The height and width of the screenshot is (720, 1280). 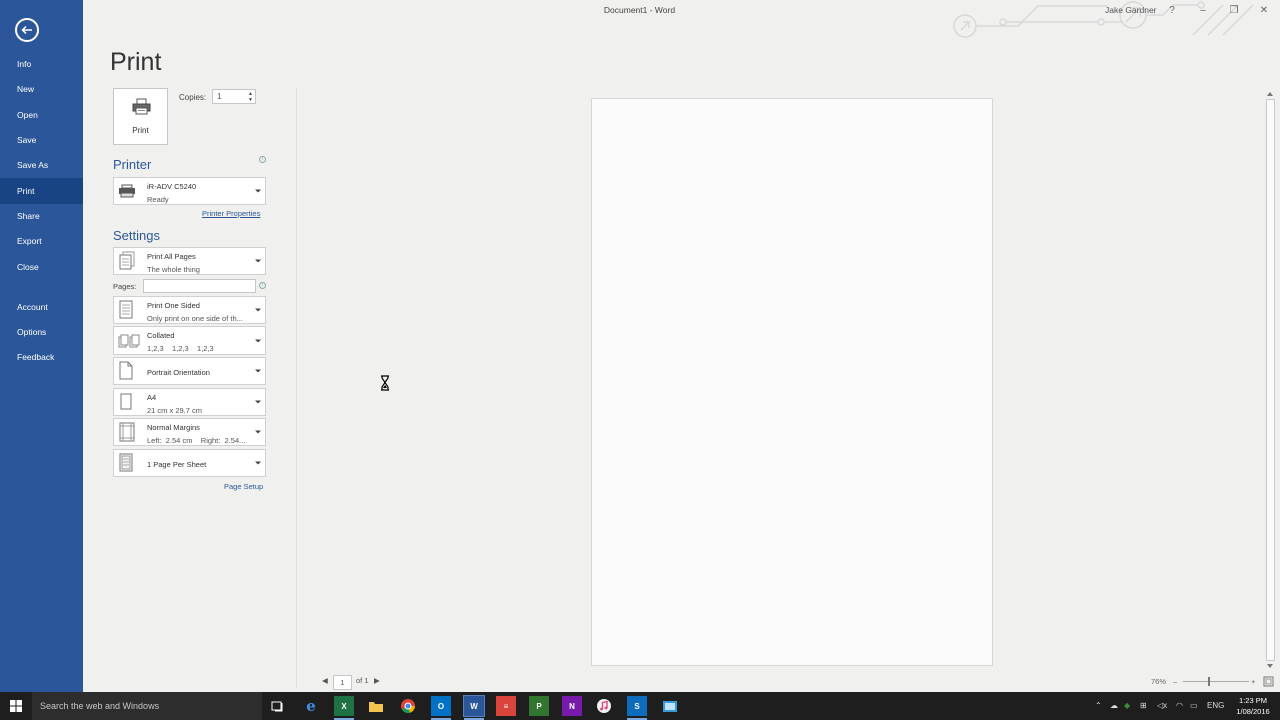 I want to click on printer-name: iR-ADV C5240, so click(x=172, y=186).